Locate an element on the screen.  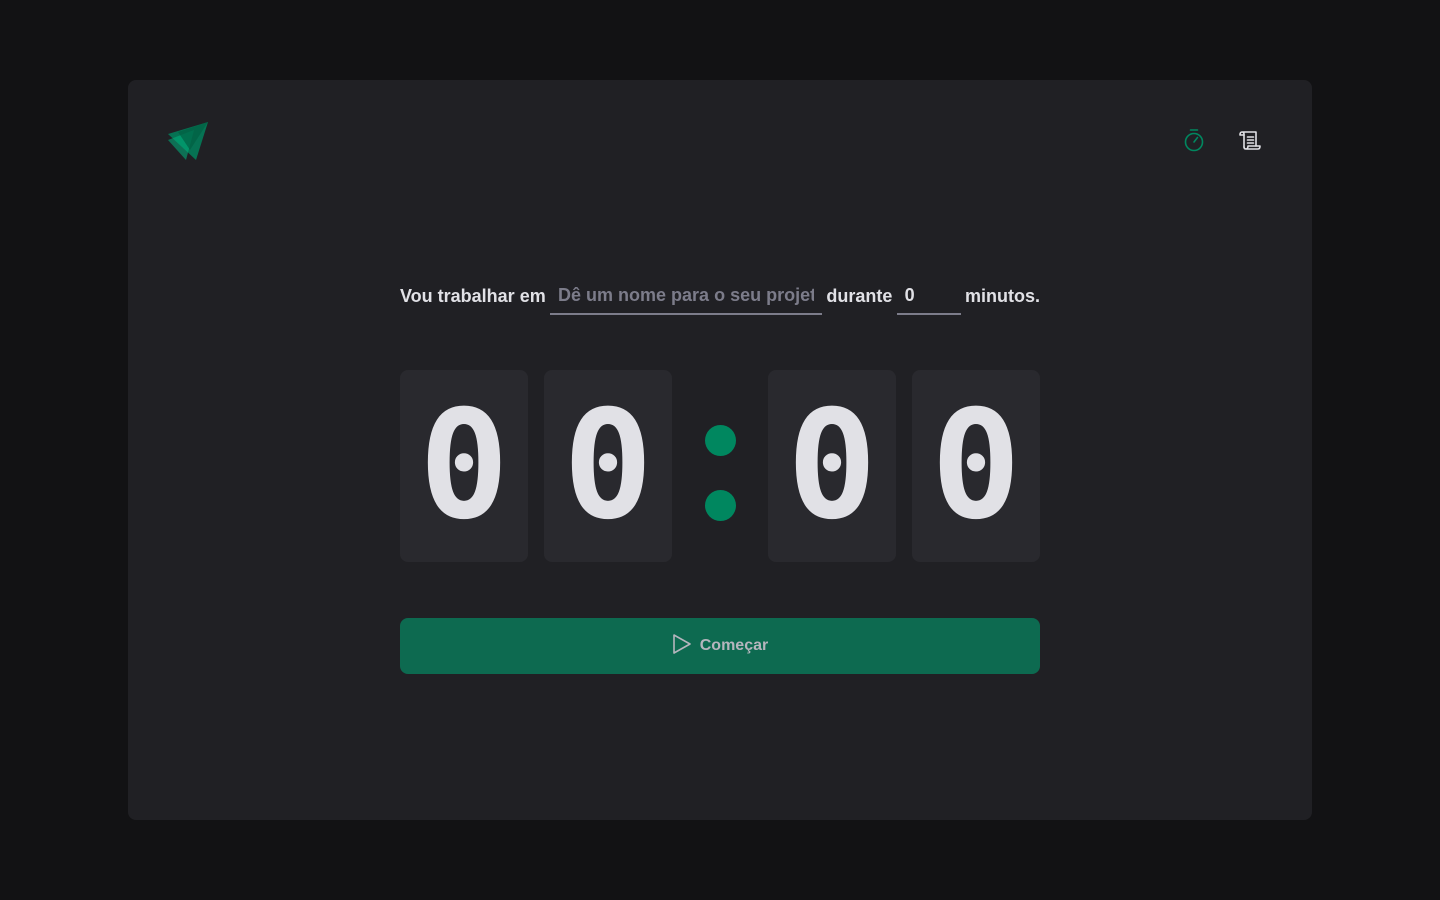
minutes-suffix-label: minutos. is located at coordinates (1002, 295).